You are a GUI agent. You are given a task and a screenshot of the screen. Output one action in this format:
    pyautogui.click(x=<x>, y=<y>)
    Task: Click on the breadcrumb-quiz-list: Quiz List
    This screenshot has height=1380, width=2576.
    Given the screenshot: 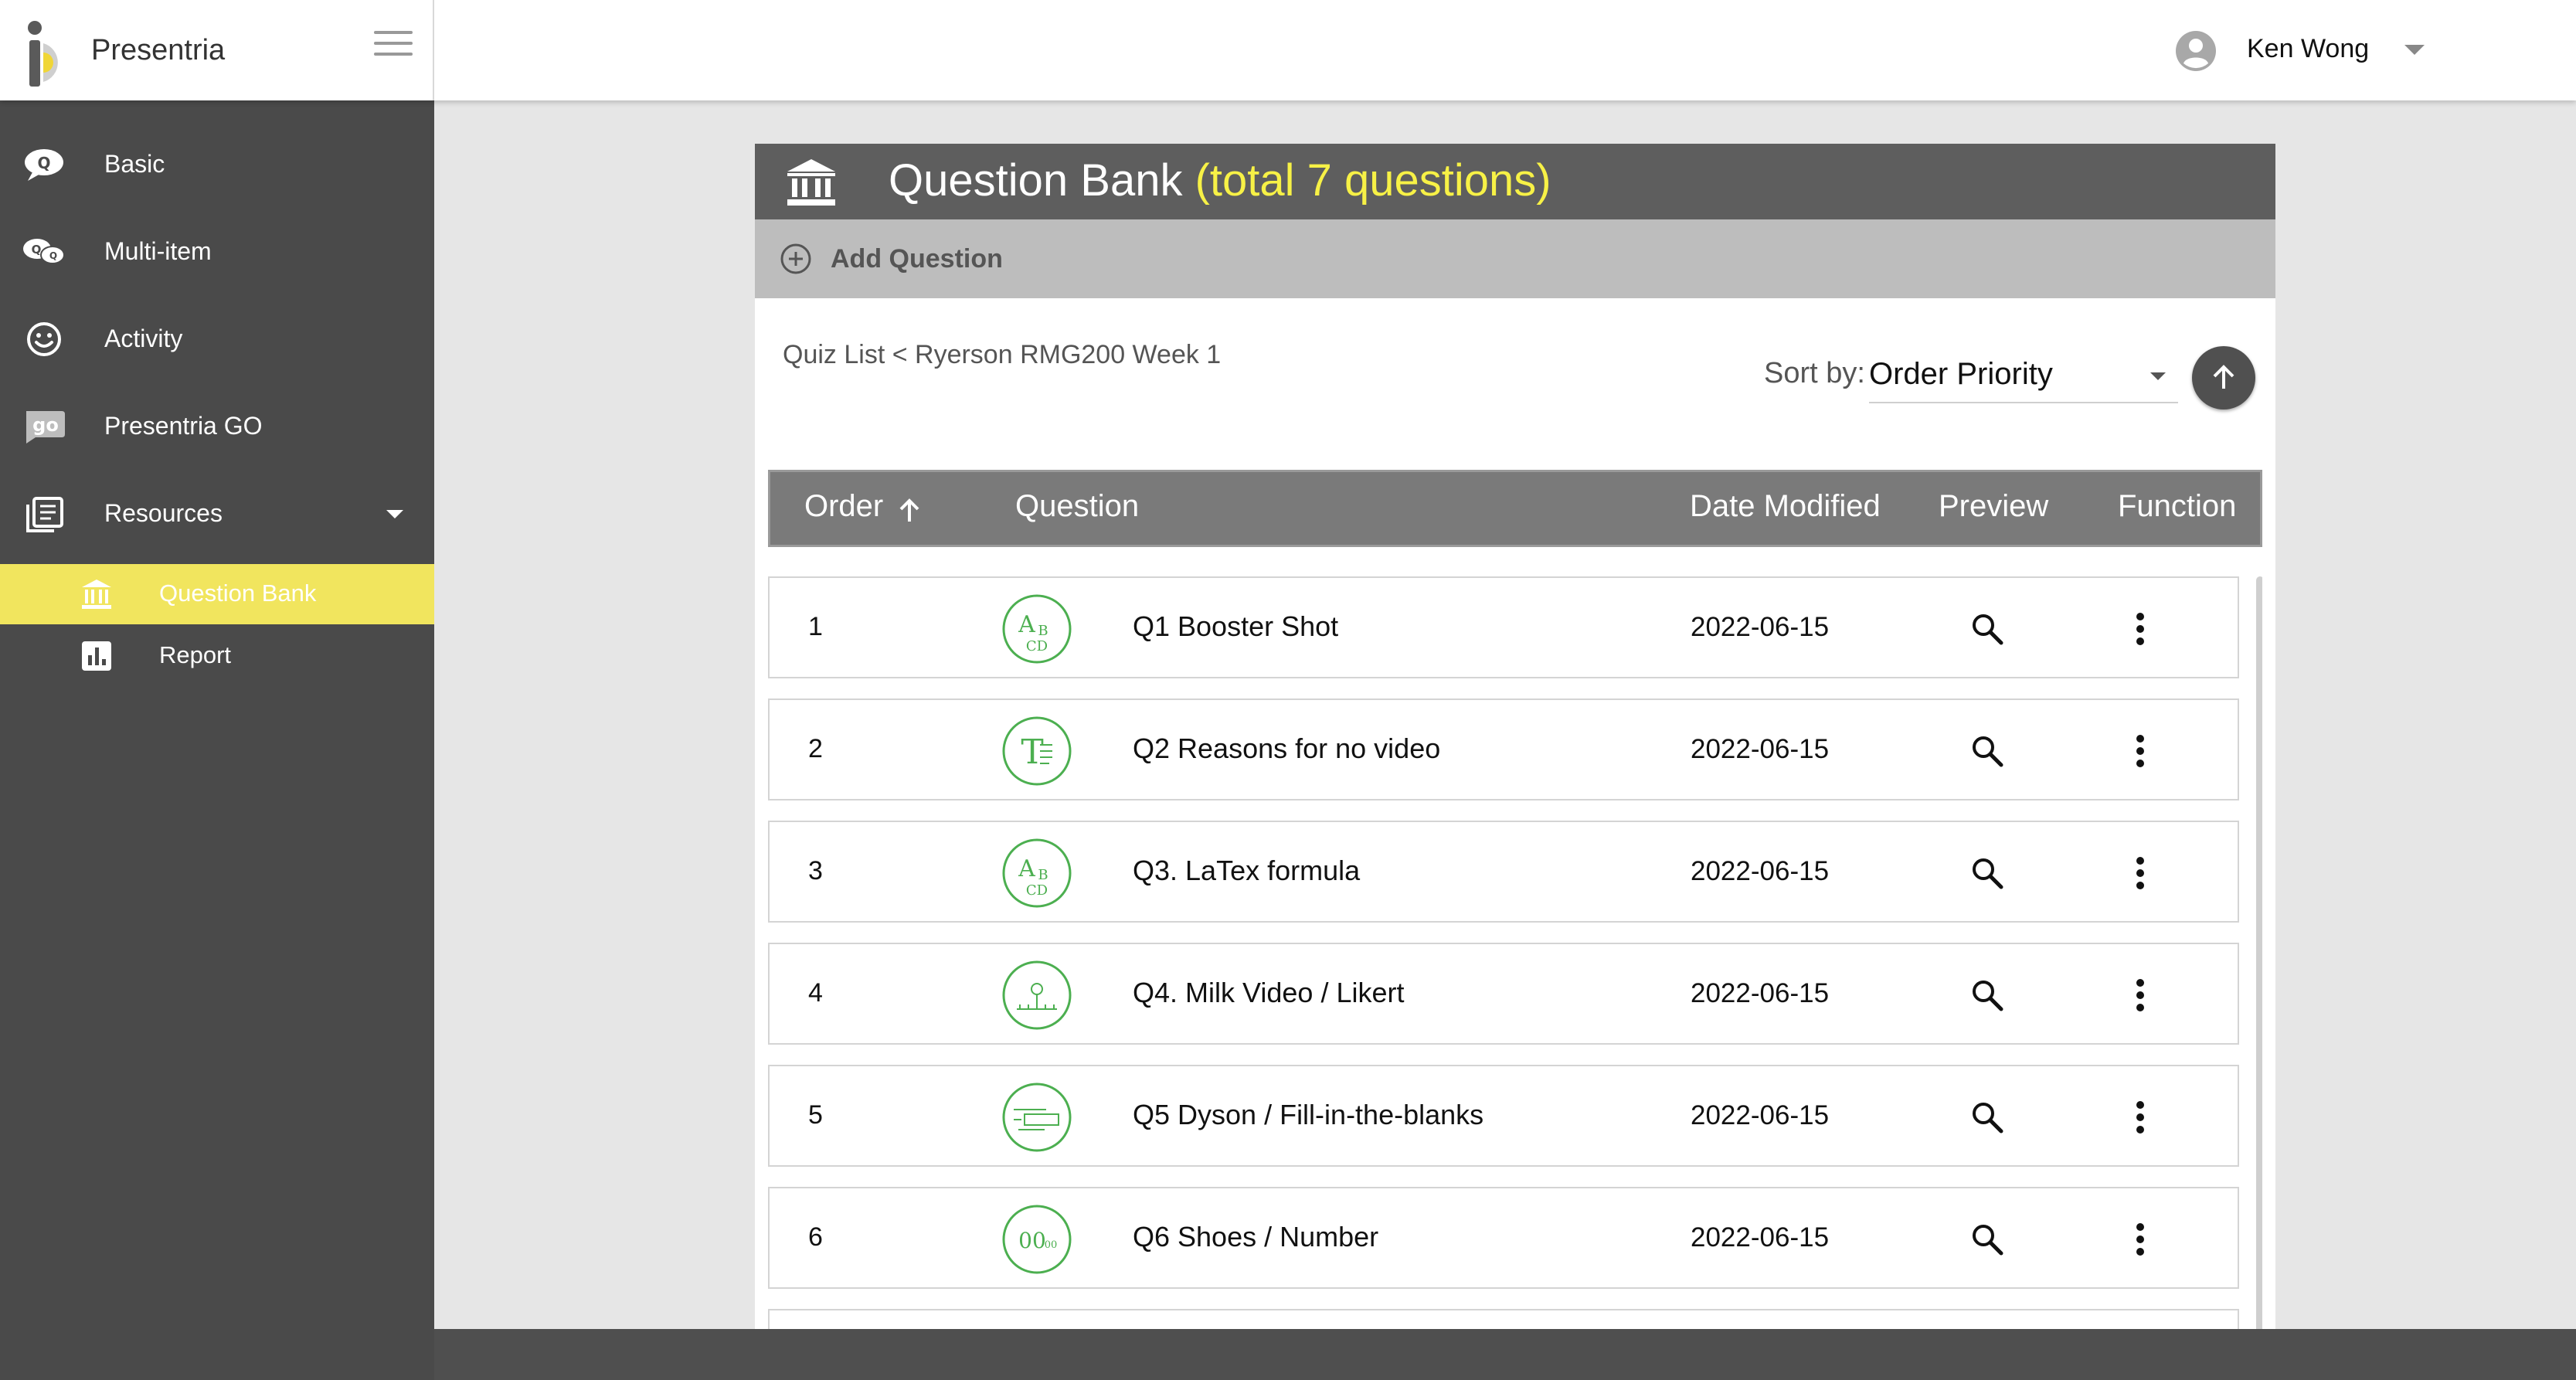 What is the action you would take?
    pyautogui.click(x=834, y=354)
    